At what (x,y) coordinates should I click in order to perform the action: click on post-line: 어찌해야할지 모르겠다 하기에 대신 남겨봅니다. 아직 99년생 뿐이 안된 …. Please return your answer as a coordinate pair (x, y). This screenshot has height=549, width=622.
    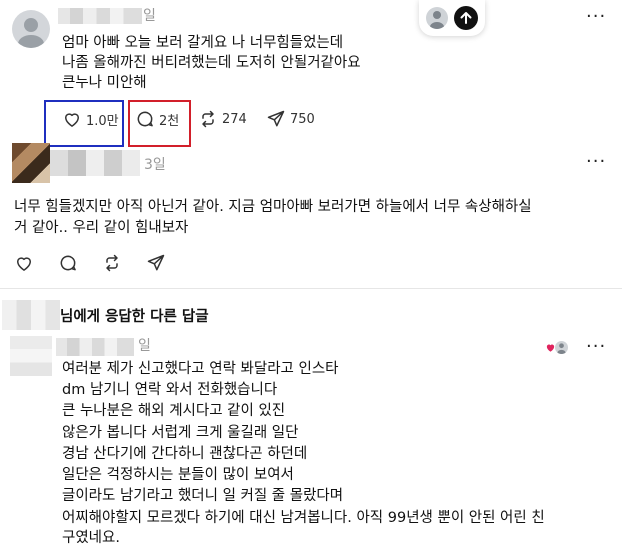
    Looking at the image, I should click on (303, 518).